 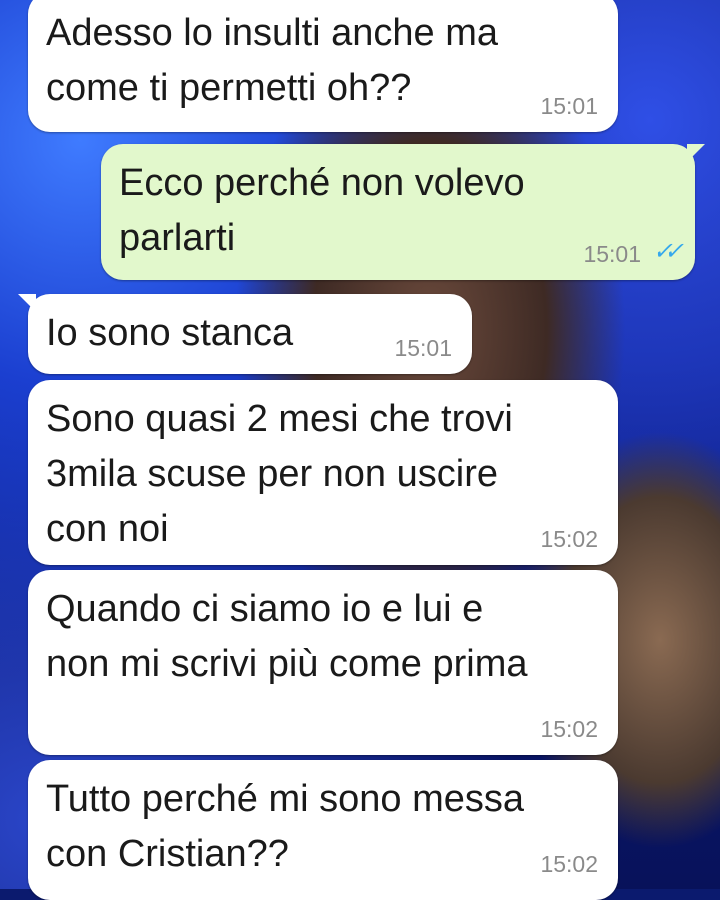 I want to click on message-bubble-incoming: Io sono stanca 15:01, so click(x=245, y=334).